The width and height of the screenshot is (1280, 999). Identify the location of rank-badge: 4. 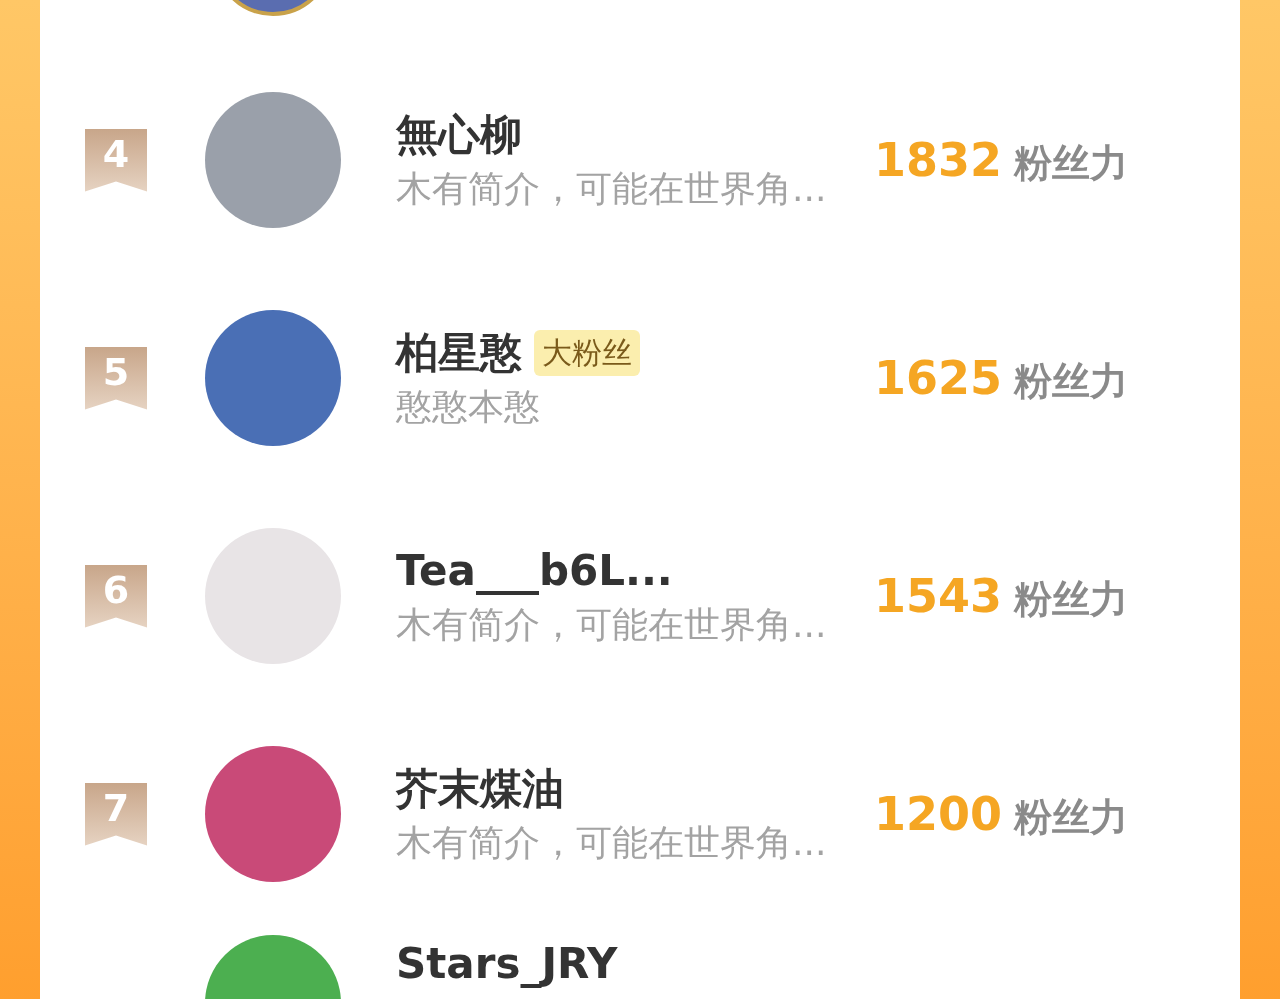
(116, 160).